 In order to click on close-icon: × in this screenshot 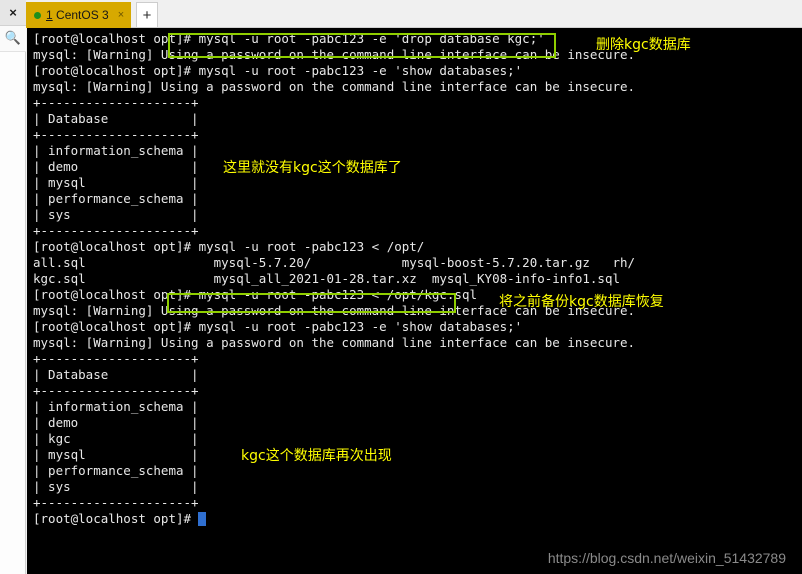, I will do `click(13, 12)`.